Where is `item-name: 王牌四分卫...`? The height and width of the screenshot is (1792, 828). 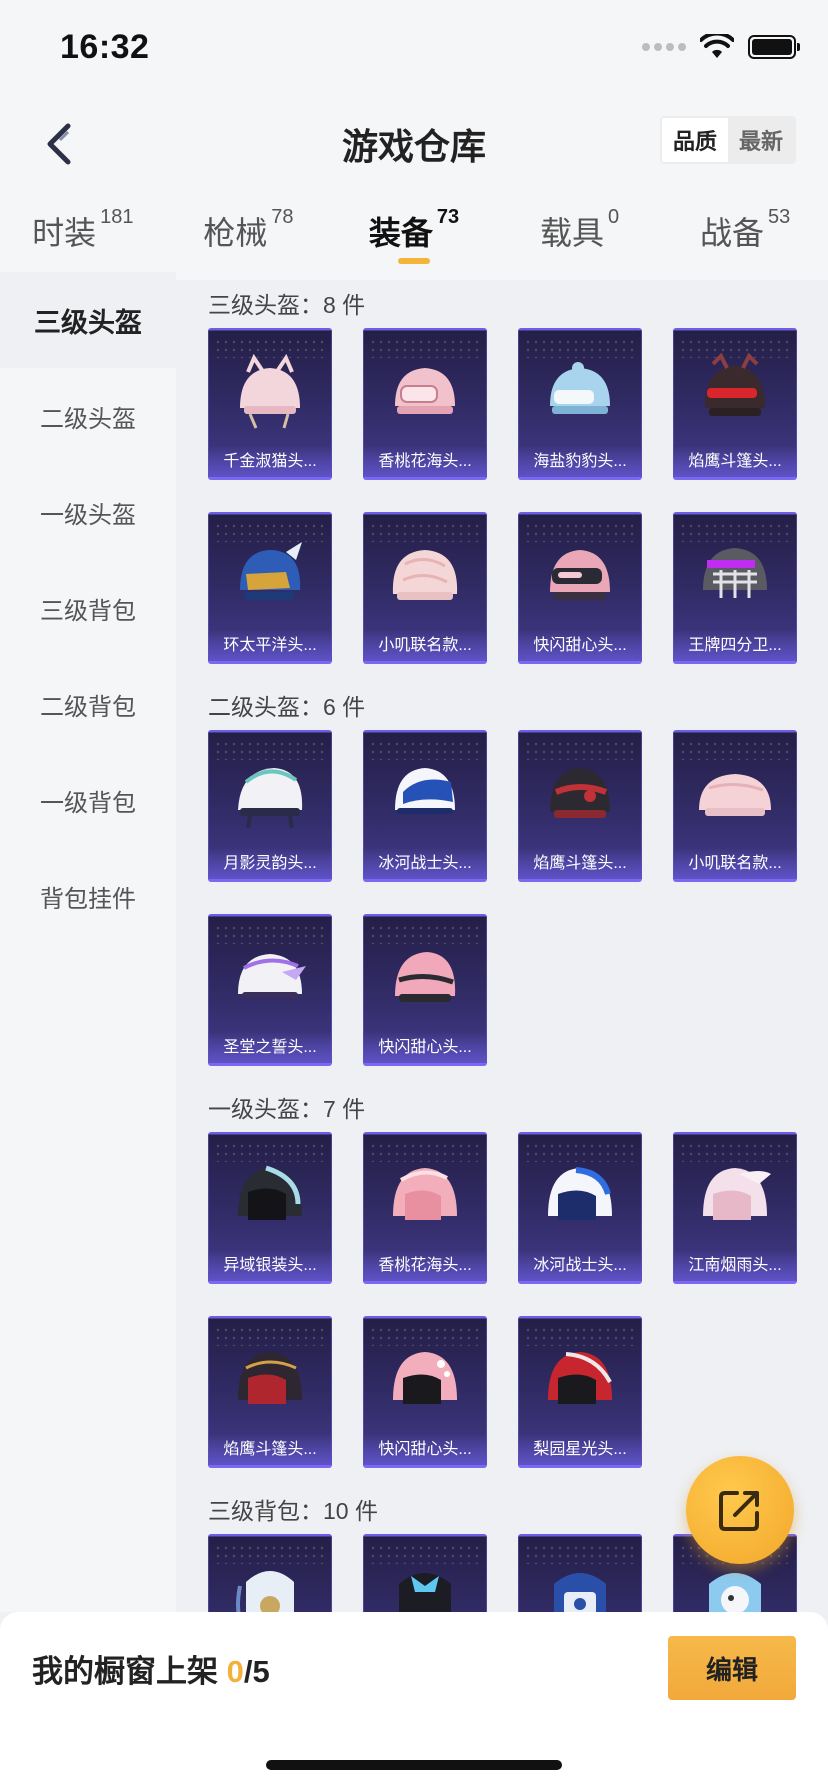
item-name: 王牌四分卫... is located at coordinates (735, 646).